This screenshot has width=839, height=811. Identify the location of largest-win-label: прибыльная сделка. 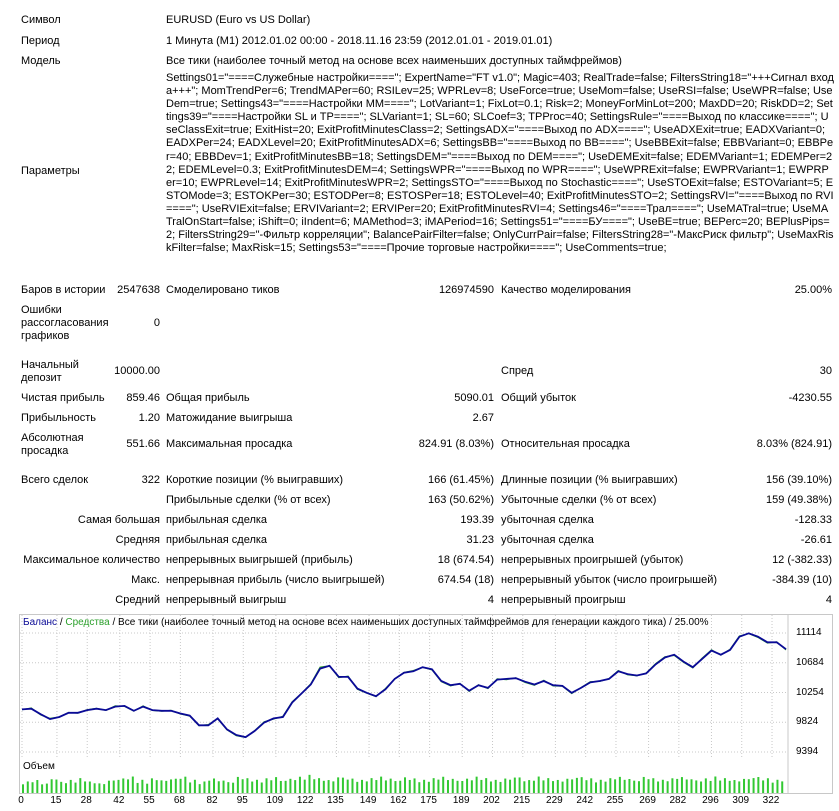
(217, 520).